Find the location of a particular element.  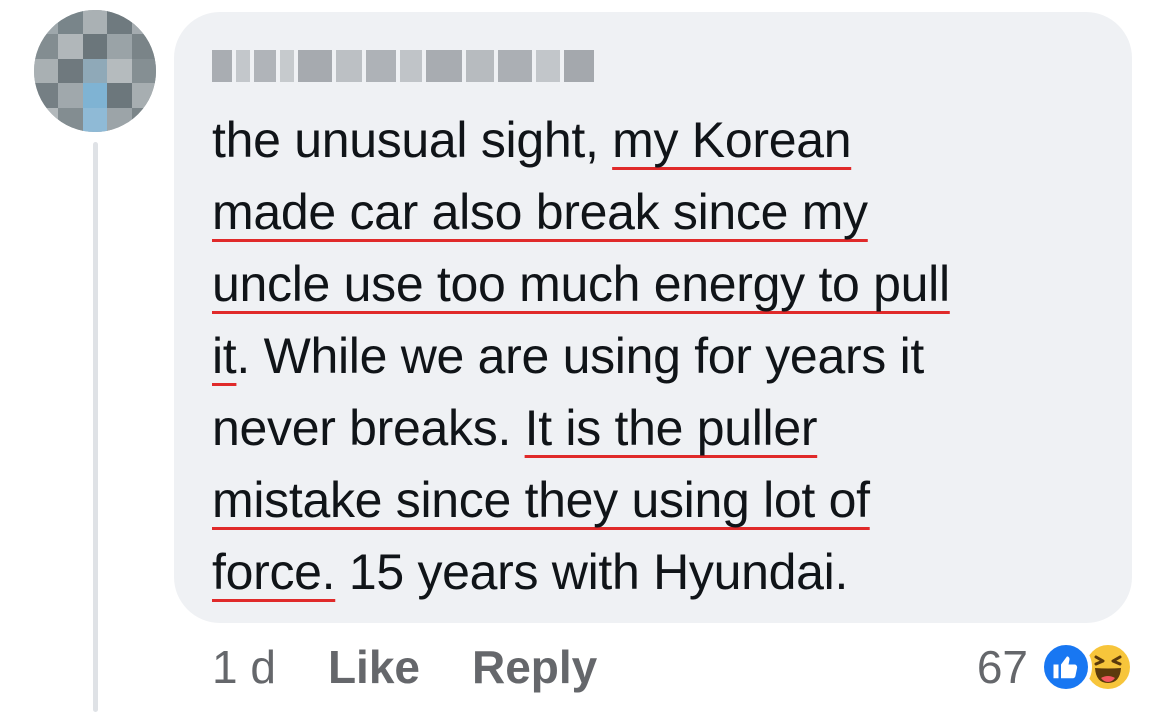

comment-actions: 1 d Like Reply is located at coordinates (404, 667).